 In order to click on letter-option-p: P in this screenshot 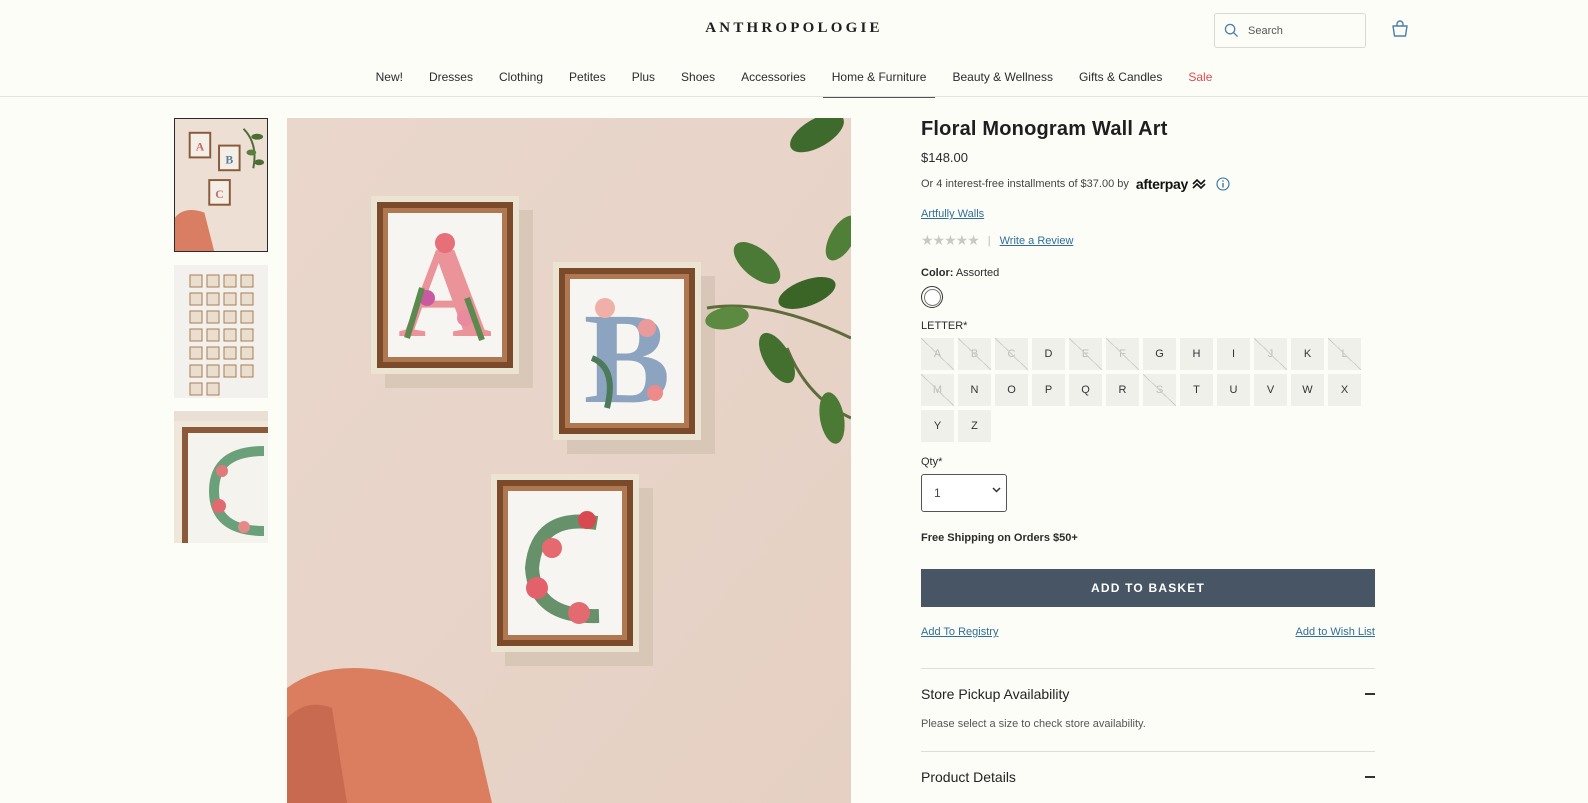, I will do `click(1048, 390)`.